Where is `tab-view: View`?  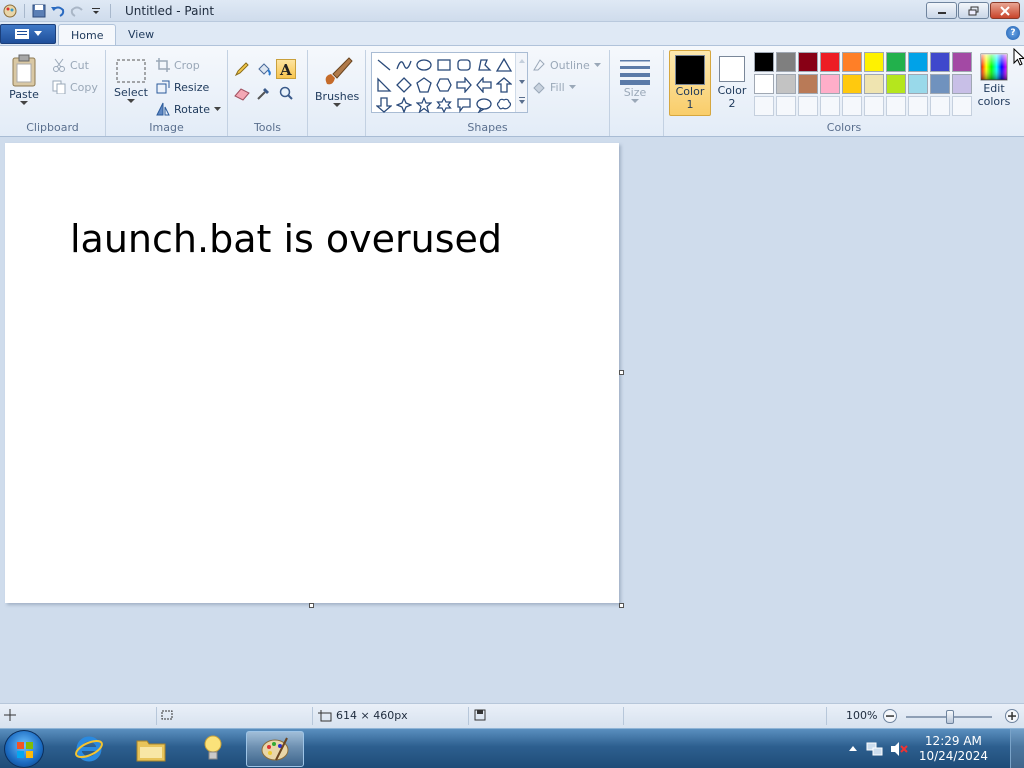 tab-view: View is located at coordinates (141, 35).